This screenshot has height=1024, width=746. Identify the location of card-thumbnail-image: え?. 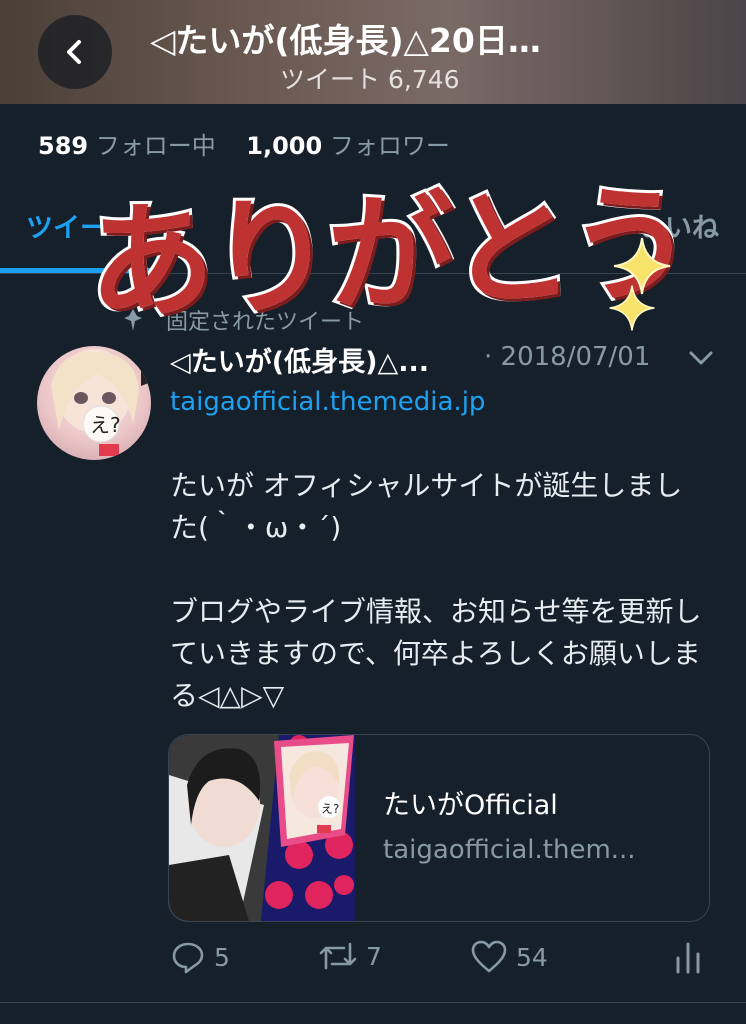
(262, 828).